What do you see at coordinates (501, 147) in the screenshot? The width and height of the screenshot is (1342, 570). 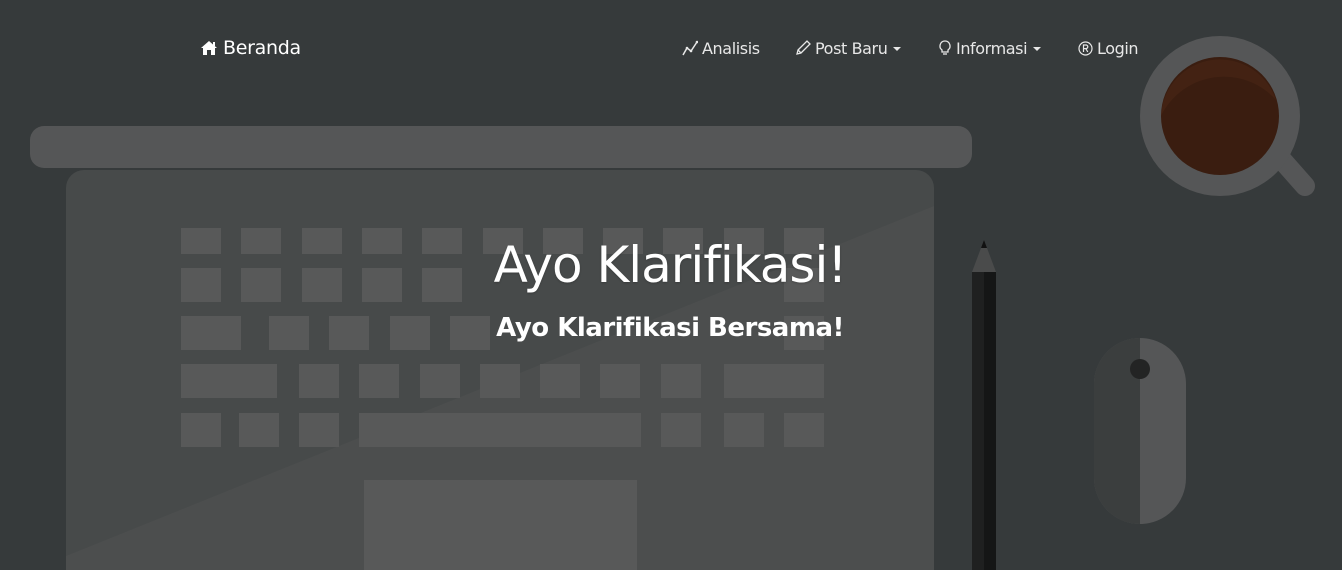 I see `laptop-lid-bar` at bounding box center [501, 147].